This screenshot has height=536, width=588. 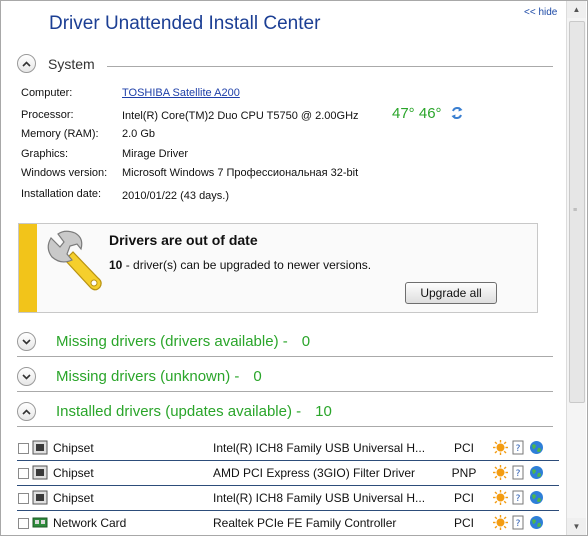 What do you see at coordinates (305, 523) in the screenshot?
I see `driver-description: Realtek PCIe FE Family Controller` at bounding box center [305, 523].